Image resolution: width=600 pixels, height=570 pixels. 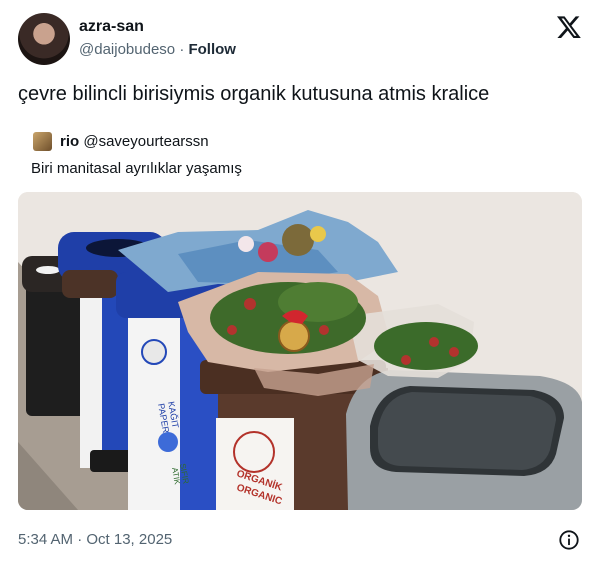 What do you see at coordinates (136, 168) in the screenshot?
I see `quoted-text: Biri manitasal ayrılıklar yaşamış` at bounding box center [136, 168].